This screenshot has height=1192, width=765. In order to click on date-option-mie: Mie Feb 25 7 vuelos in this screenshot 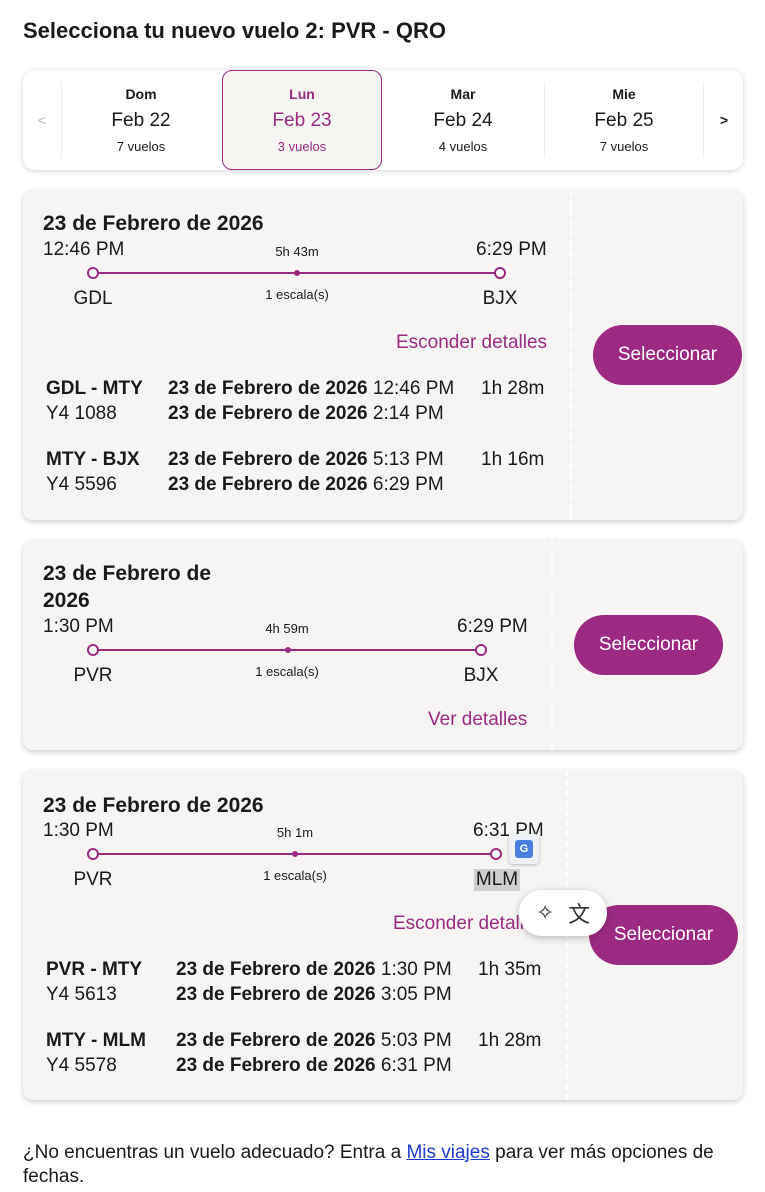, I will do `click(624, 120)`.